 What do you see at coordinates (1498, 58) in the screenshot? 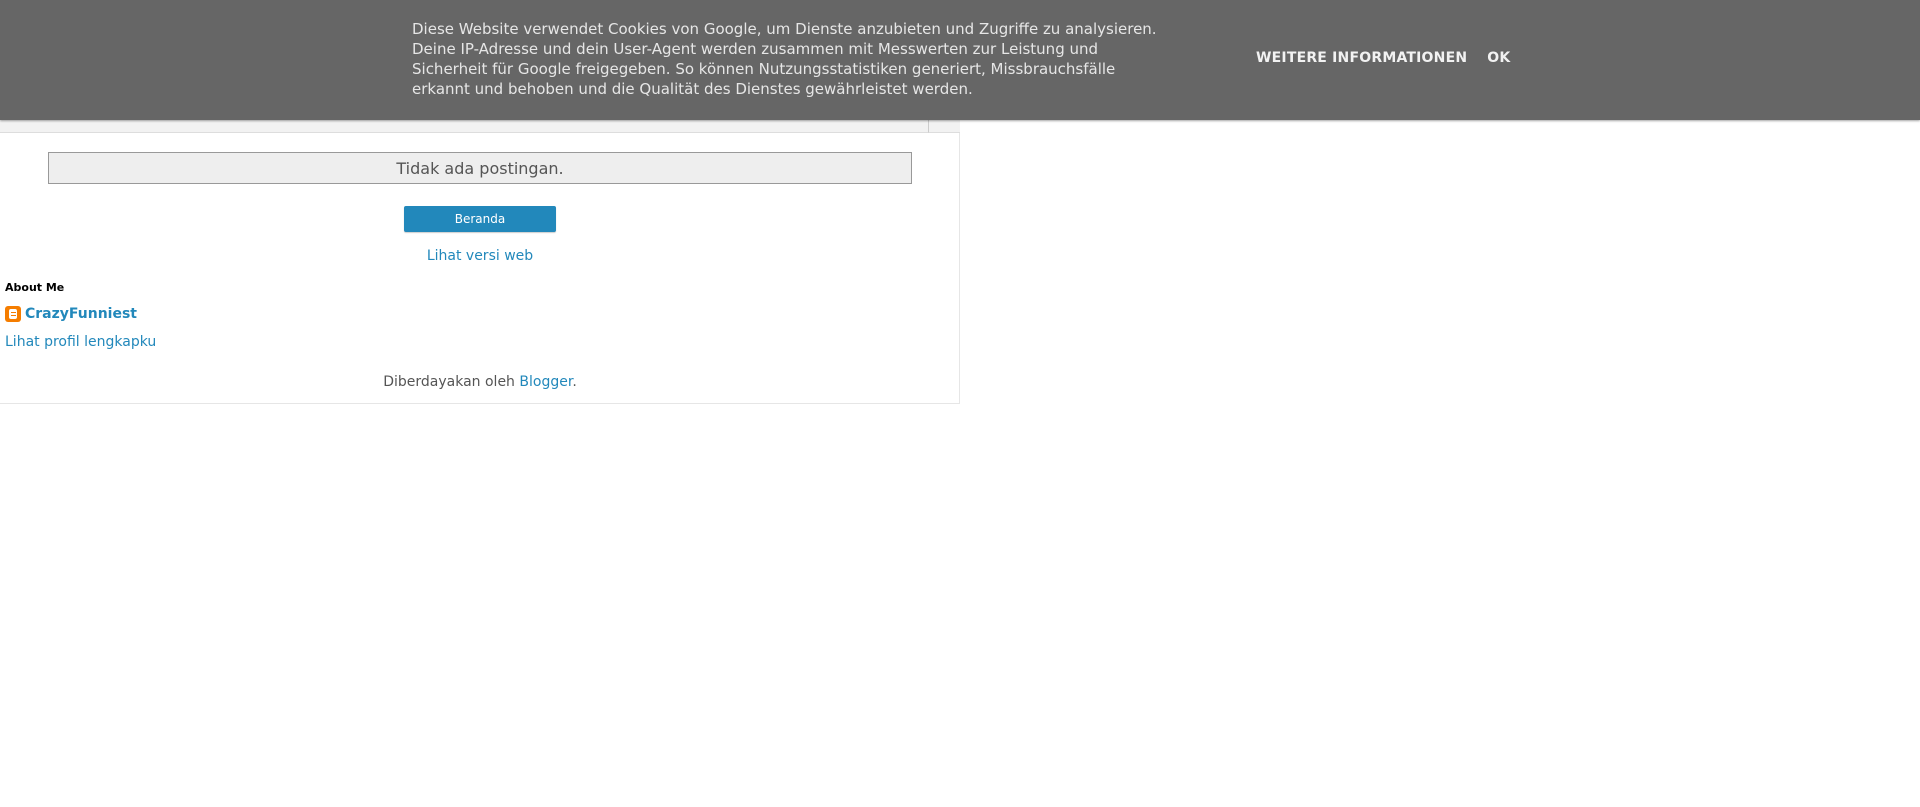
I see `ok-button: OK` at bounding box center [1498, 58].